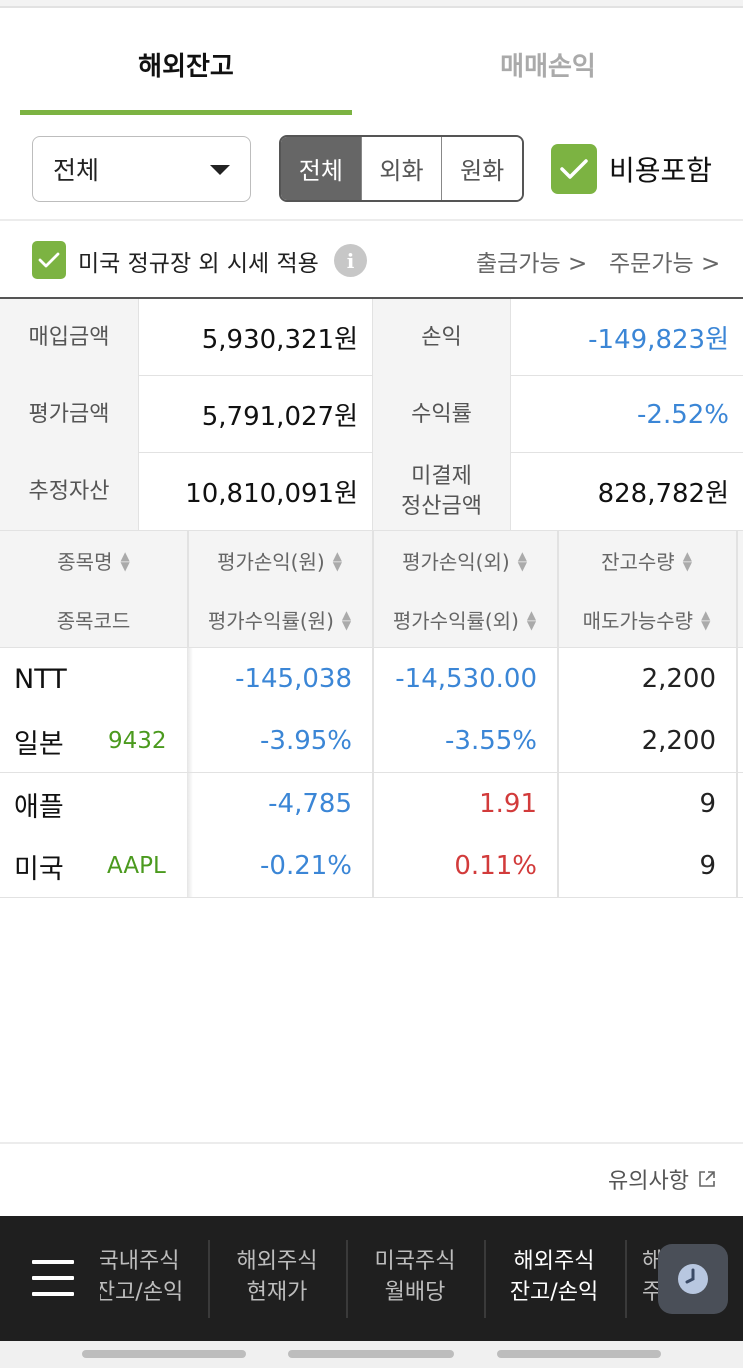  Describe the element at coordinates (648, 1181) in the screenshot. I see `notice-label: 유의사항` at that location.